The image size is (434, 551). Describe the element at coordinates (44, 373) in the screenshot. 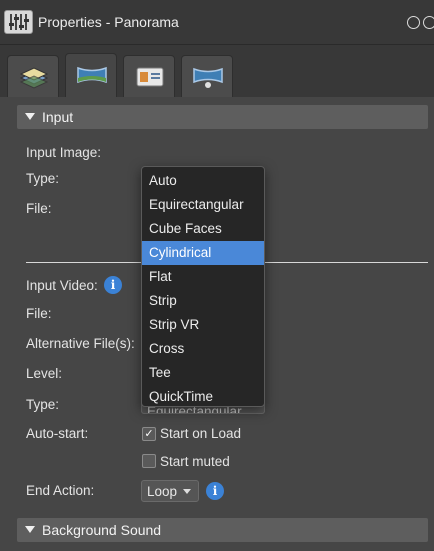

I see `level-label: Level:` at that location.